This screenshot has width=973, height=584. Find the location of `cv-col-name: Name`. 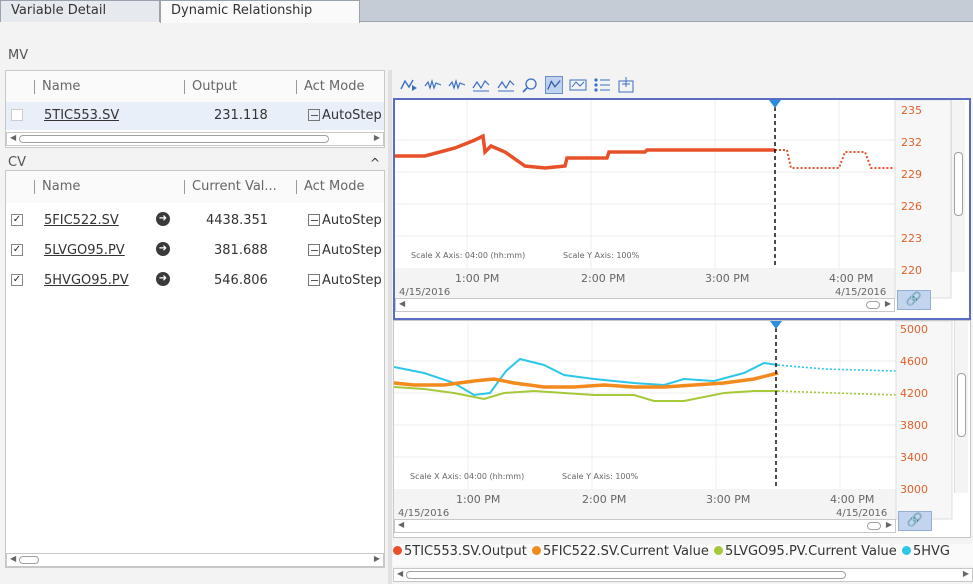

cv-col-name: Name is located at coordinates (104, 186).